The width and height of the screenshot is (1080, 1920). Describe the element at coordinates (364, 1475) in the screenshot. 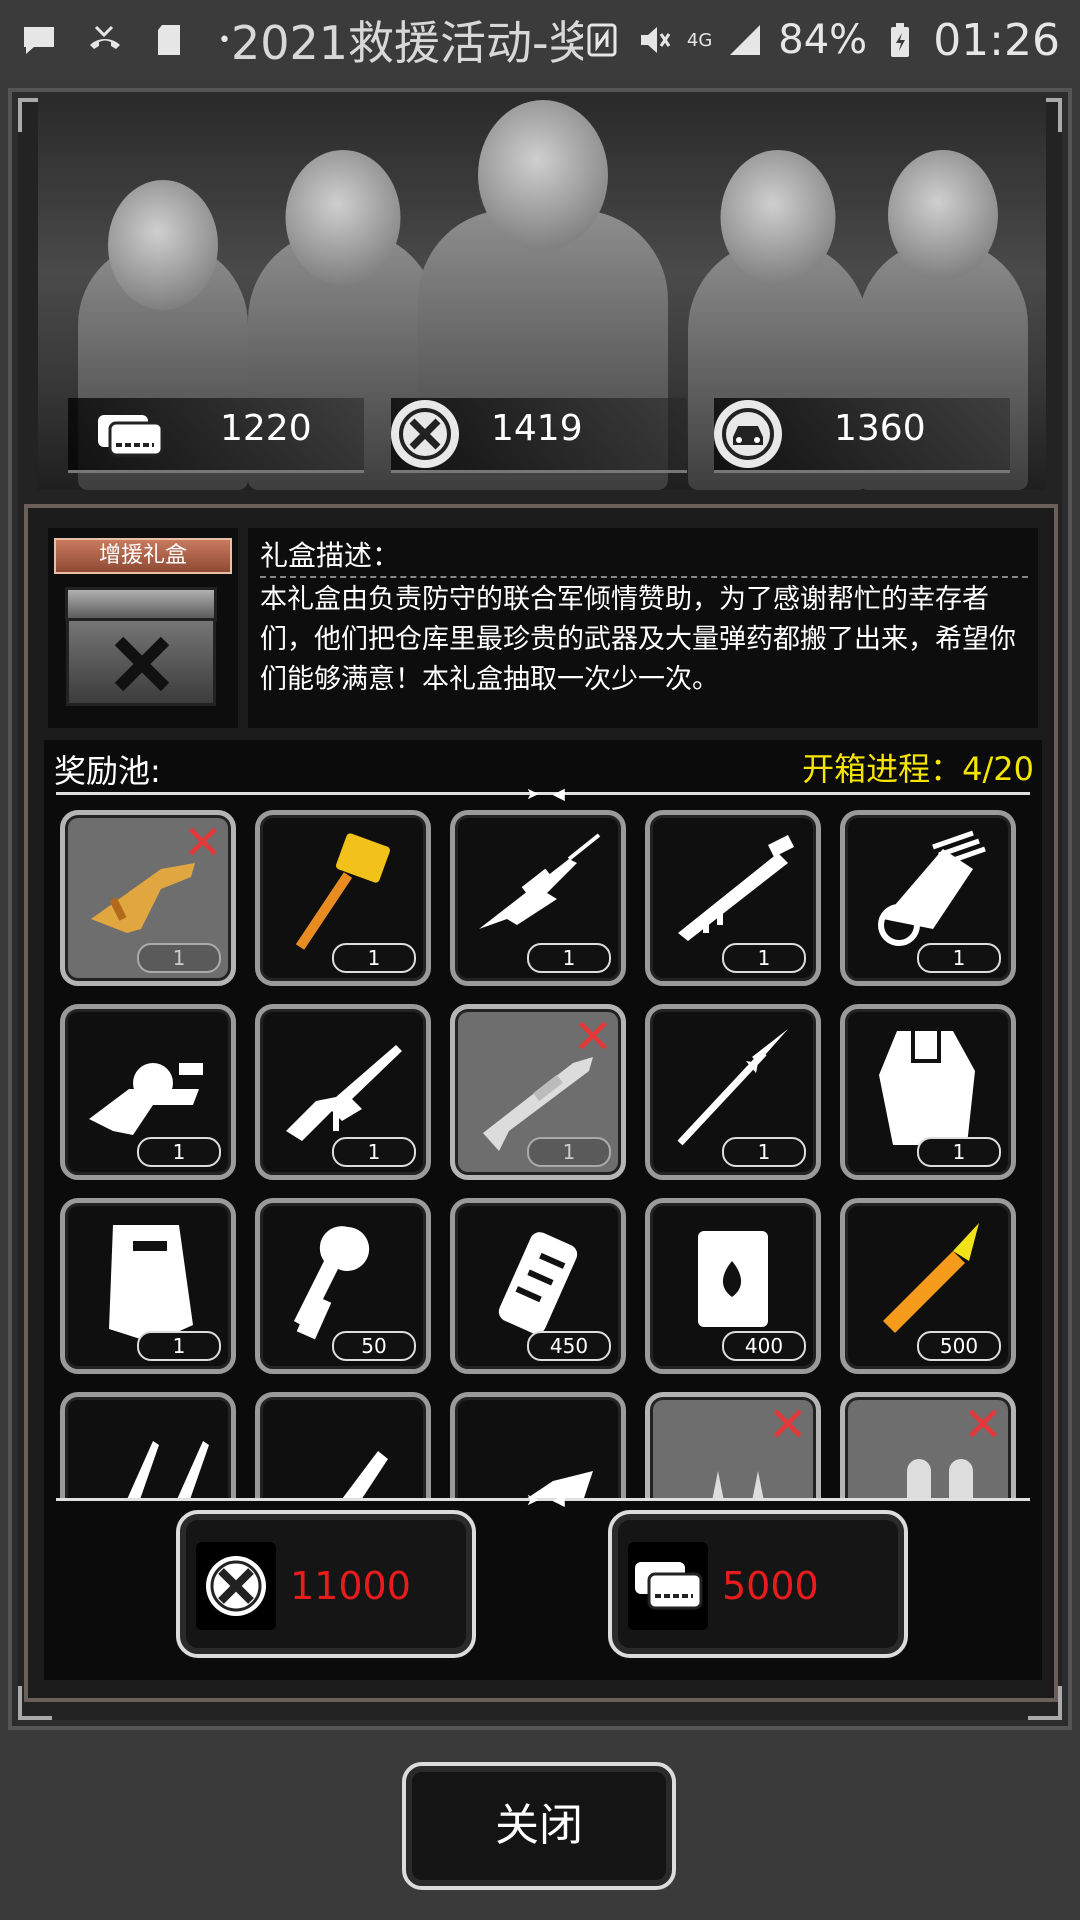

I see `dart-icon` at that location.